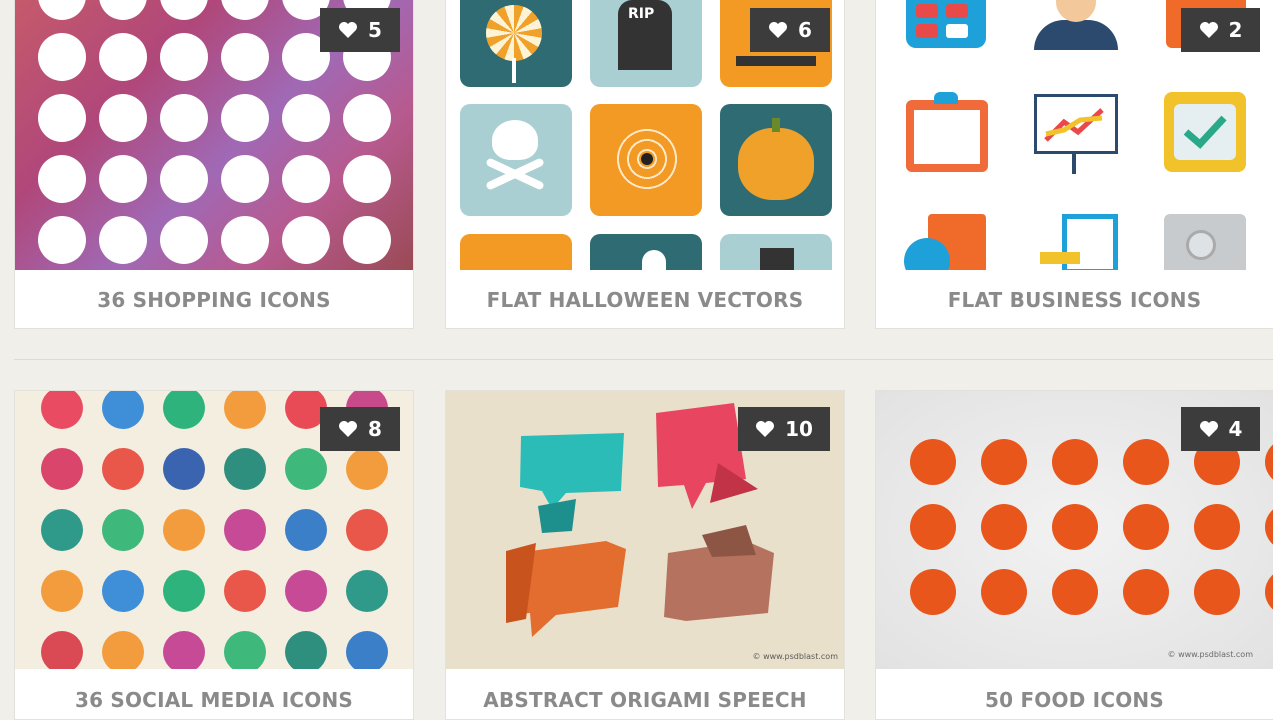 Image resolution: width=1273 pixels, height=720 pixels. I want to click on like-count: 2, so click(1235, 30).